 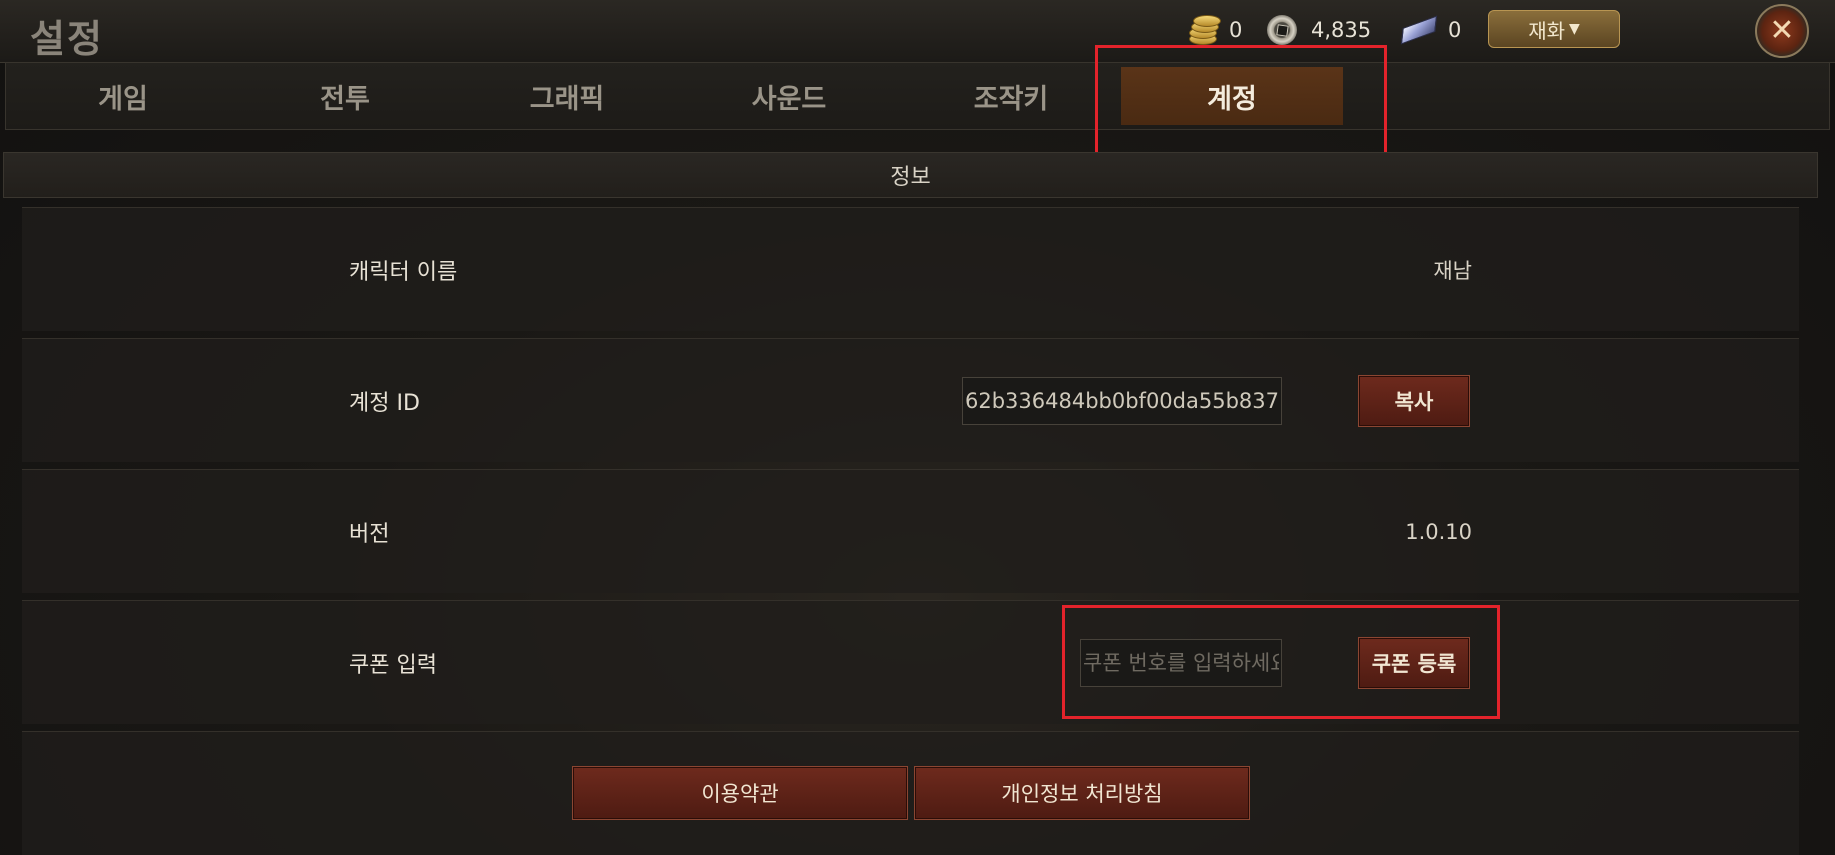 What do you see at coordinates (910, 177) in the screenshot?
I see `section-title: 정보` at bounding box center [910, 177].